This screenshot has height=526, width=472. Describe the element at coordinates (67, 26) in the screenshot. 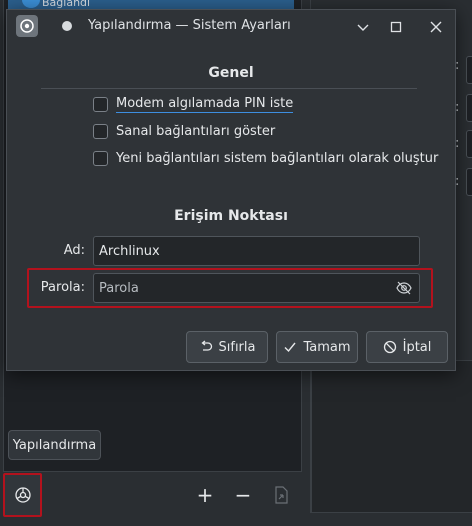

I see `modified-indicator-icon` at that location.